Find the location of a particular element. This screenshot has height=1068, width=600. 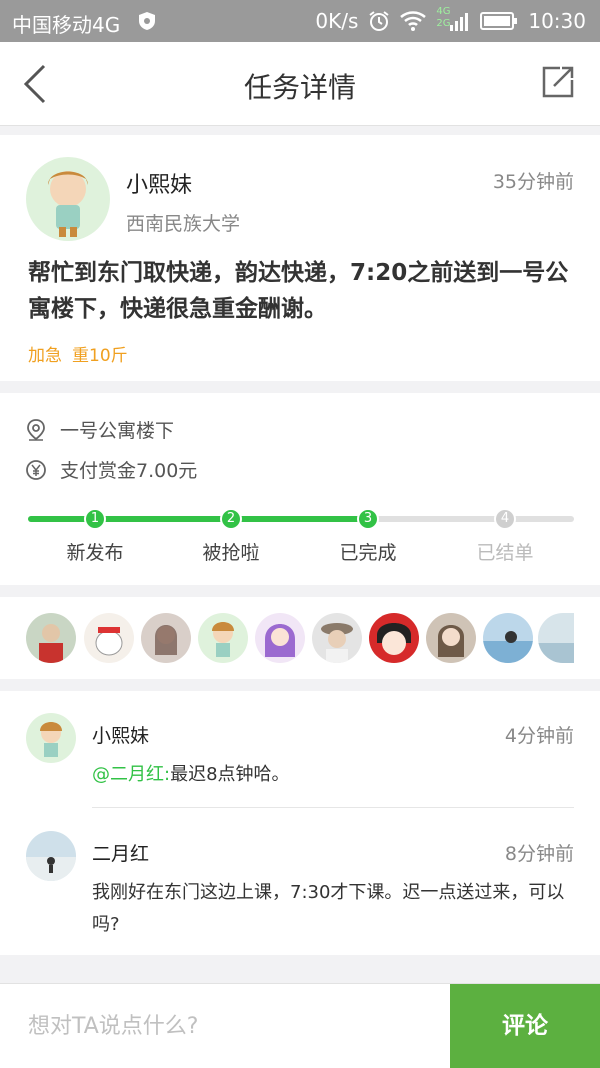

page-title: 任务详情 is located at coordinates (299, 87).